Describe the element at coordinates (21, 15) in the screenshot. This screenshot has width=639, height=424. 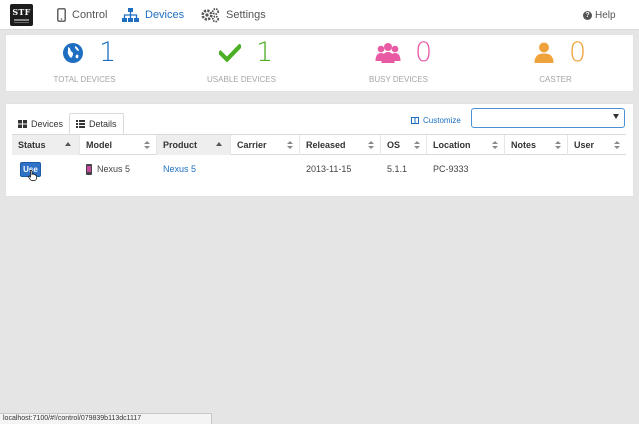
I see `stf-logo: STF` at that location.